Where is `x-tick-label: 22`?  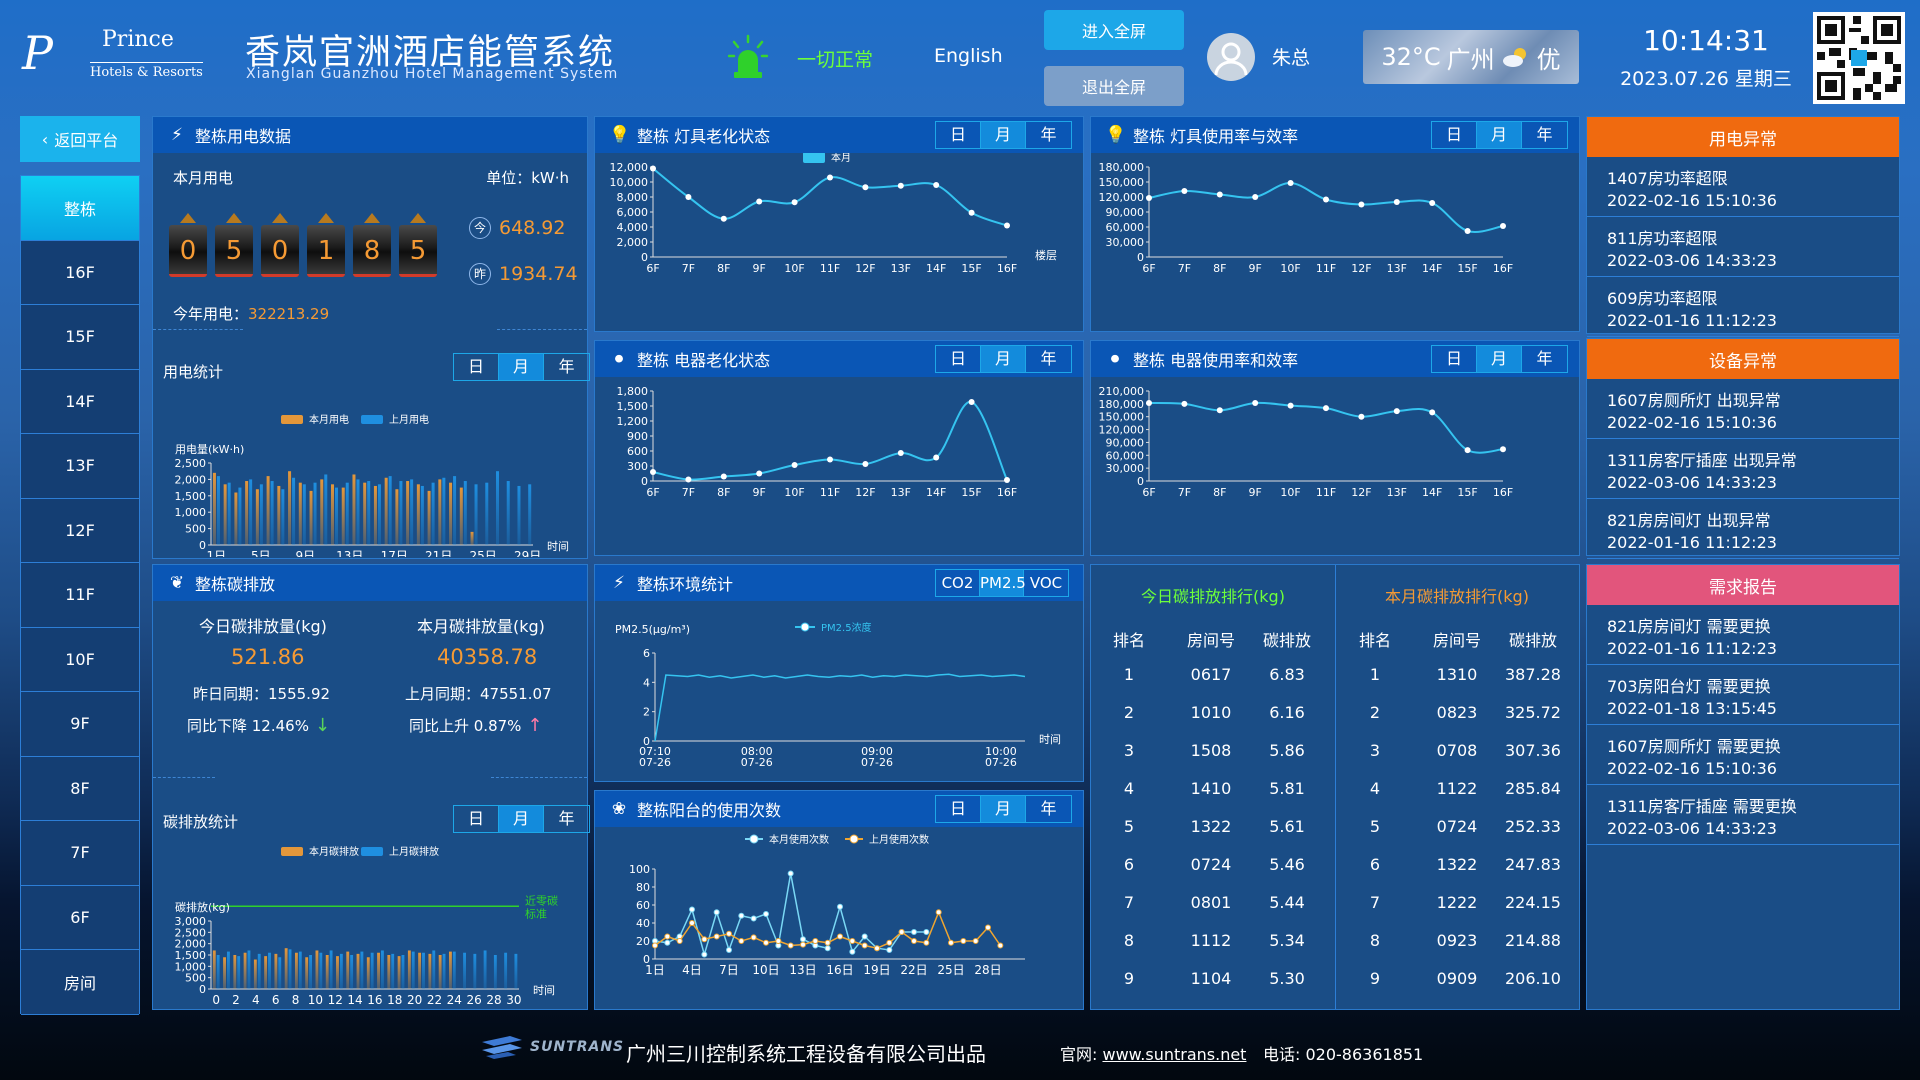 x-tick-label: 22 is located at coordinates (434, 1000).